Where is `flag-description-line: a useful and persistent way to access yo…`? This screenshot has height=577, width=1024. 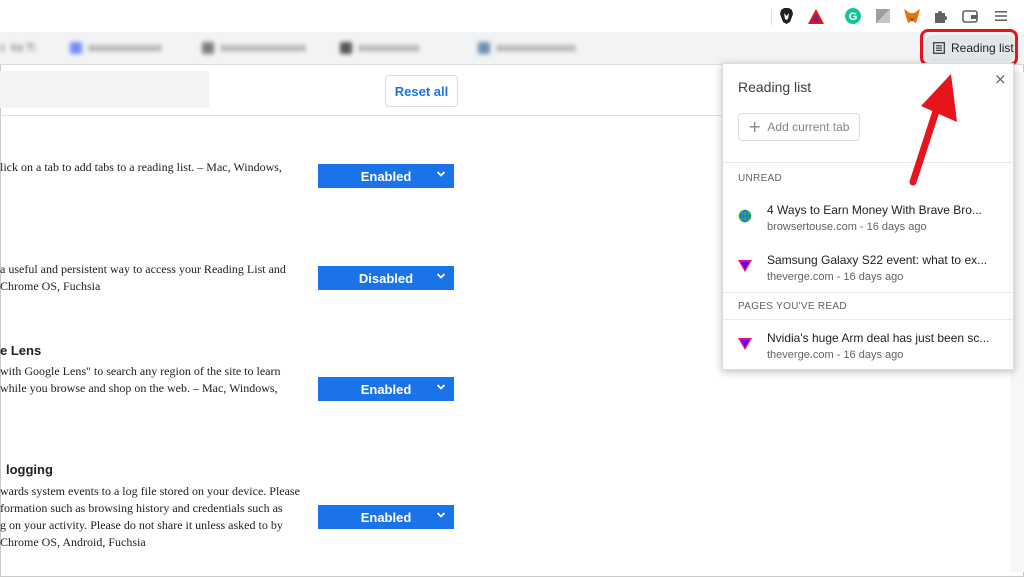 flag-description-line: a useful and persistent way to access yo… is located at coordinates (143, 269).